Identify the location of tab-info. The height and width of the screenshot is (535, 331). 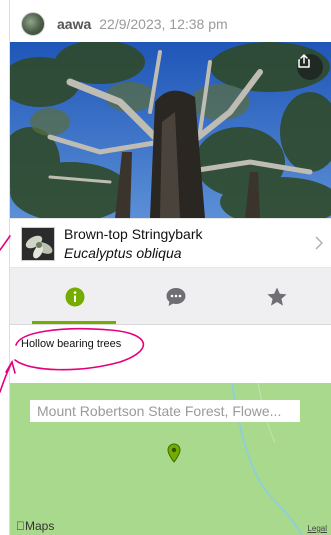
(74, 296).